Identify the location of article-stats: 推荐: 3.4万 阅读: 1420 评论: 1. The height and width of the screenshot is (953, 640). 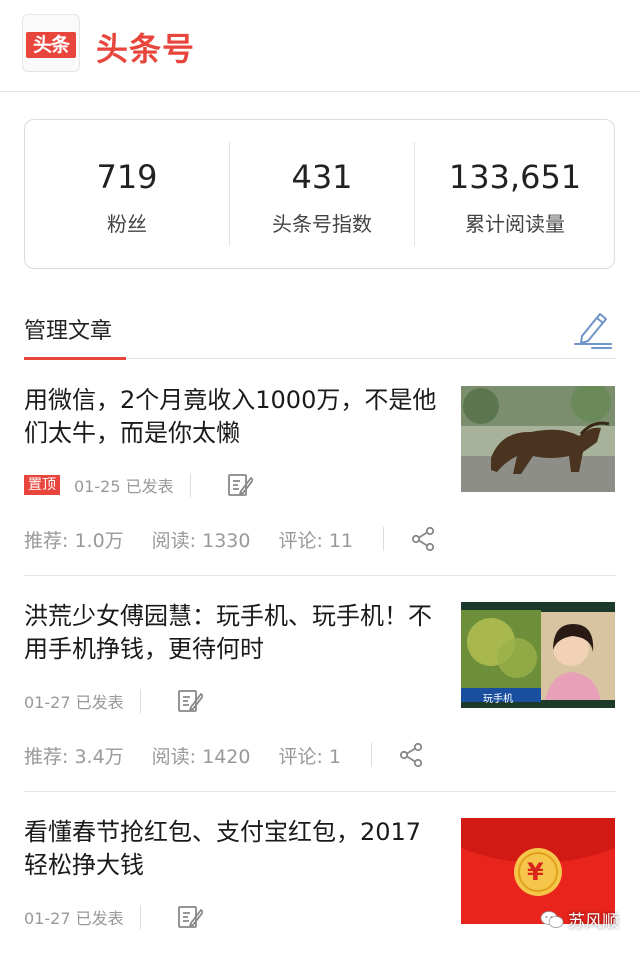
(224, 755).